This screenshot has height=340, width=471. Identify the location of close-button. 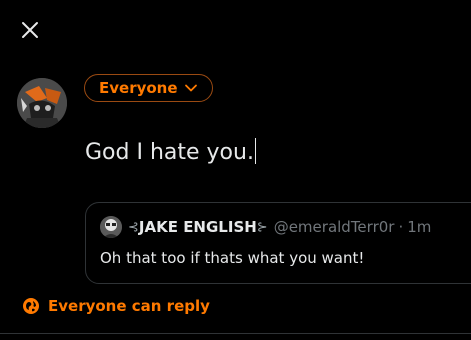
(30, 30).